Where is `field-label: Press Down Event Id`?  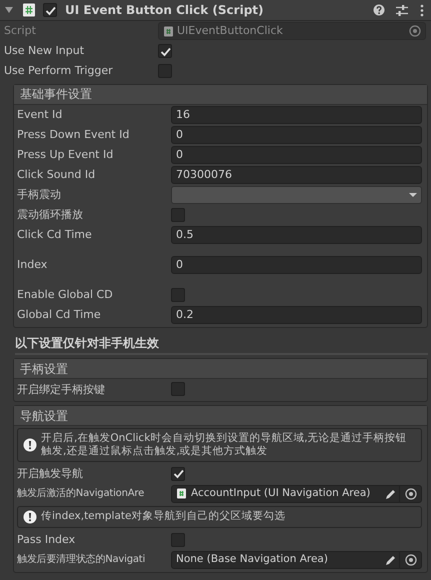
field-label: Press Down Event Id is located at coordinates (73, 135).